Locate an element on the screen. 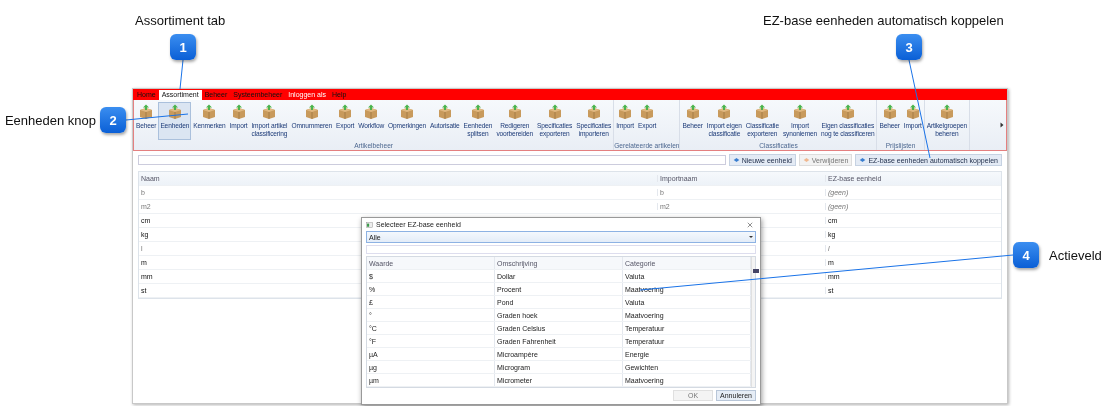 The height and width of the screenshot is (406, 1117). callout-label: Actieveld is located at coordinates (1075, 255).